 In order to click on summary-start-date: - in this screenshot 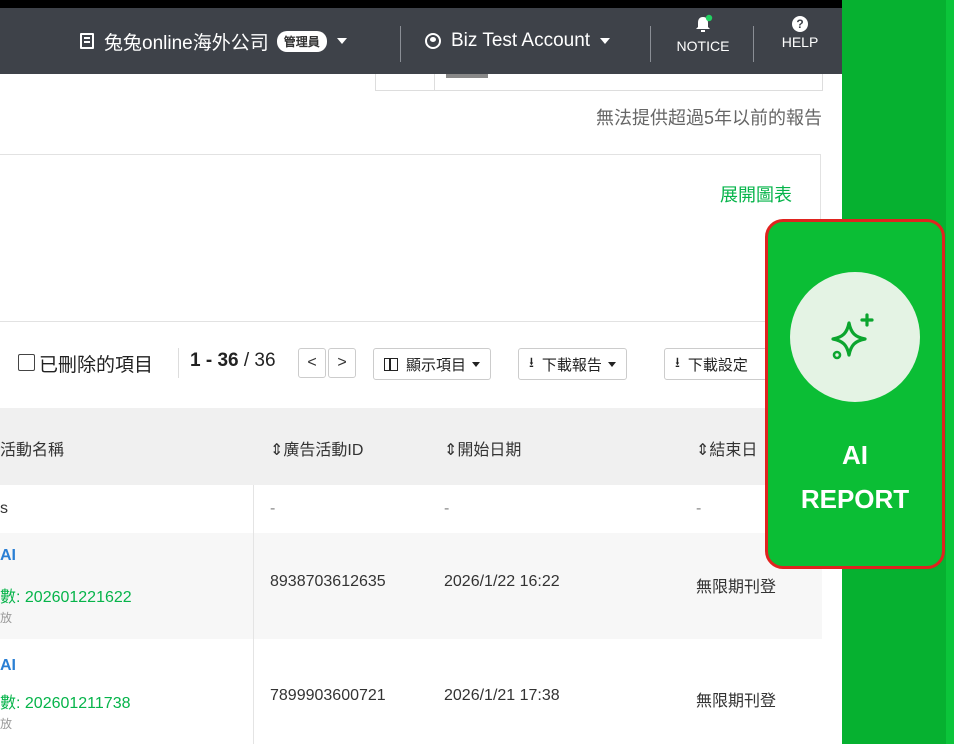, I will do `click(447, 508)`.